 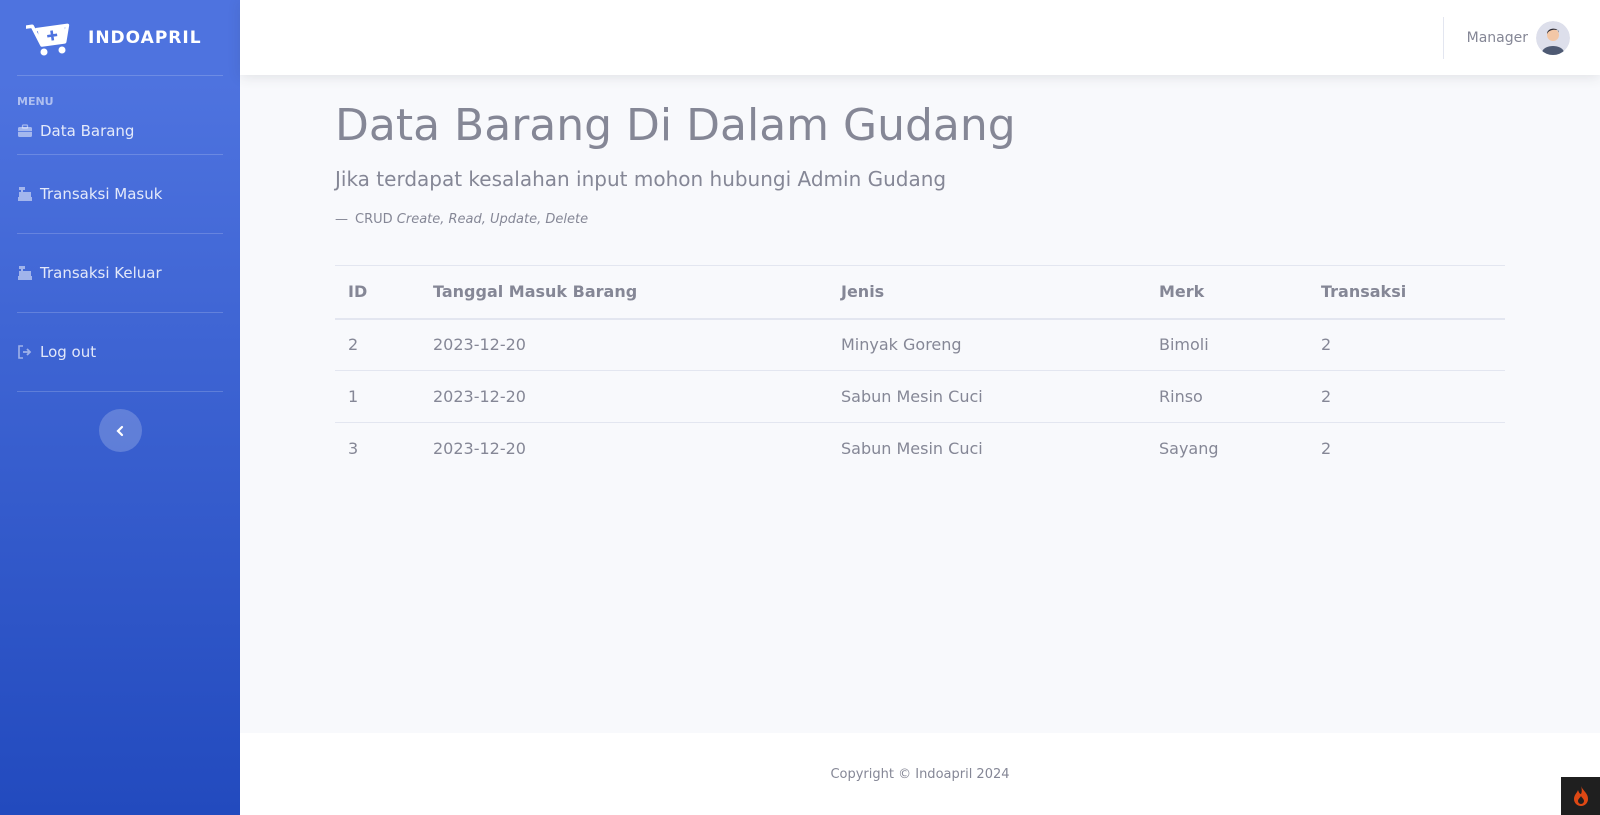 I want to click on dash-glyph: —, so click(x=341, y=219).